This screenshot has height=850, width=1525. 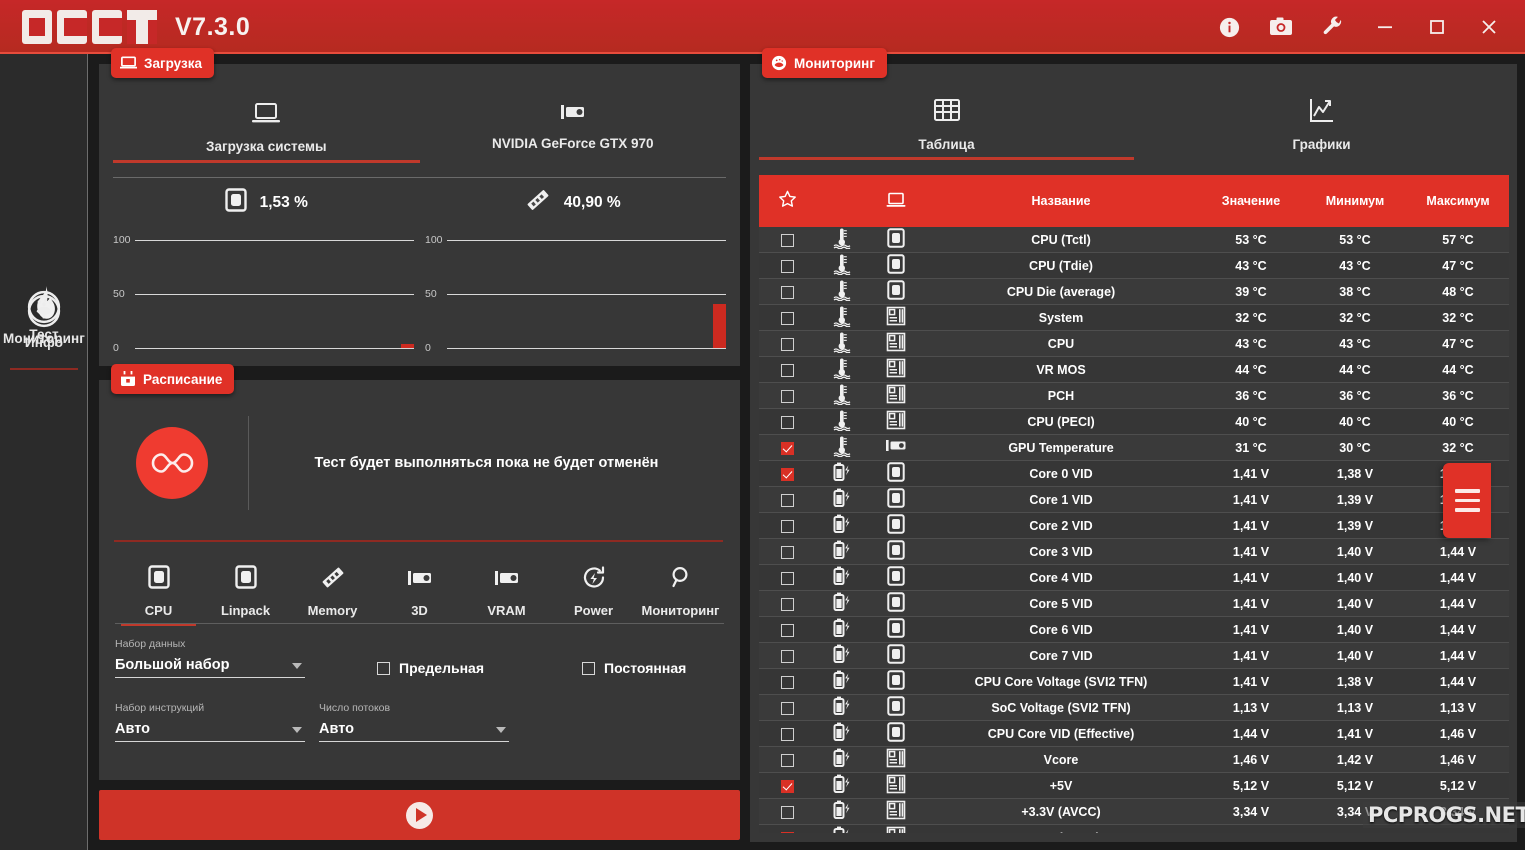 What do you see at coordinates (842, 201) in the screenshot?
I see `column-sensor-type` at bounding box center [842, 201].